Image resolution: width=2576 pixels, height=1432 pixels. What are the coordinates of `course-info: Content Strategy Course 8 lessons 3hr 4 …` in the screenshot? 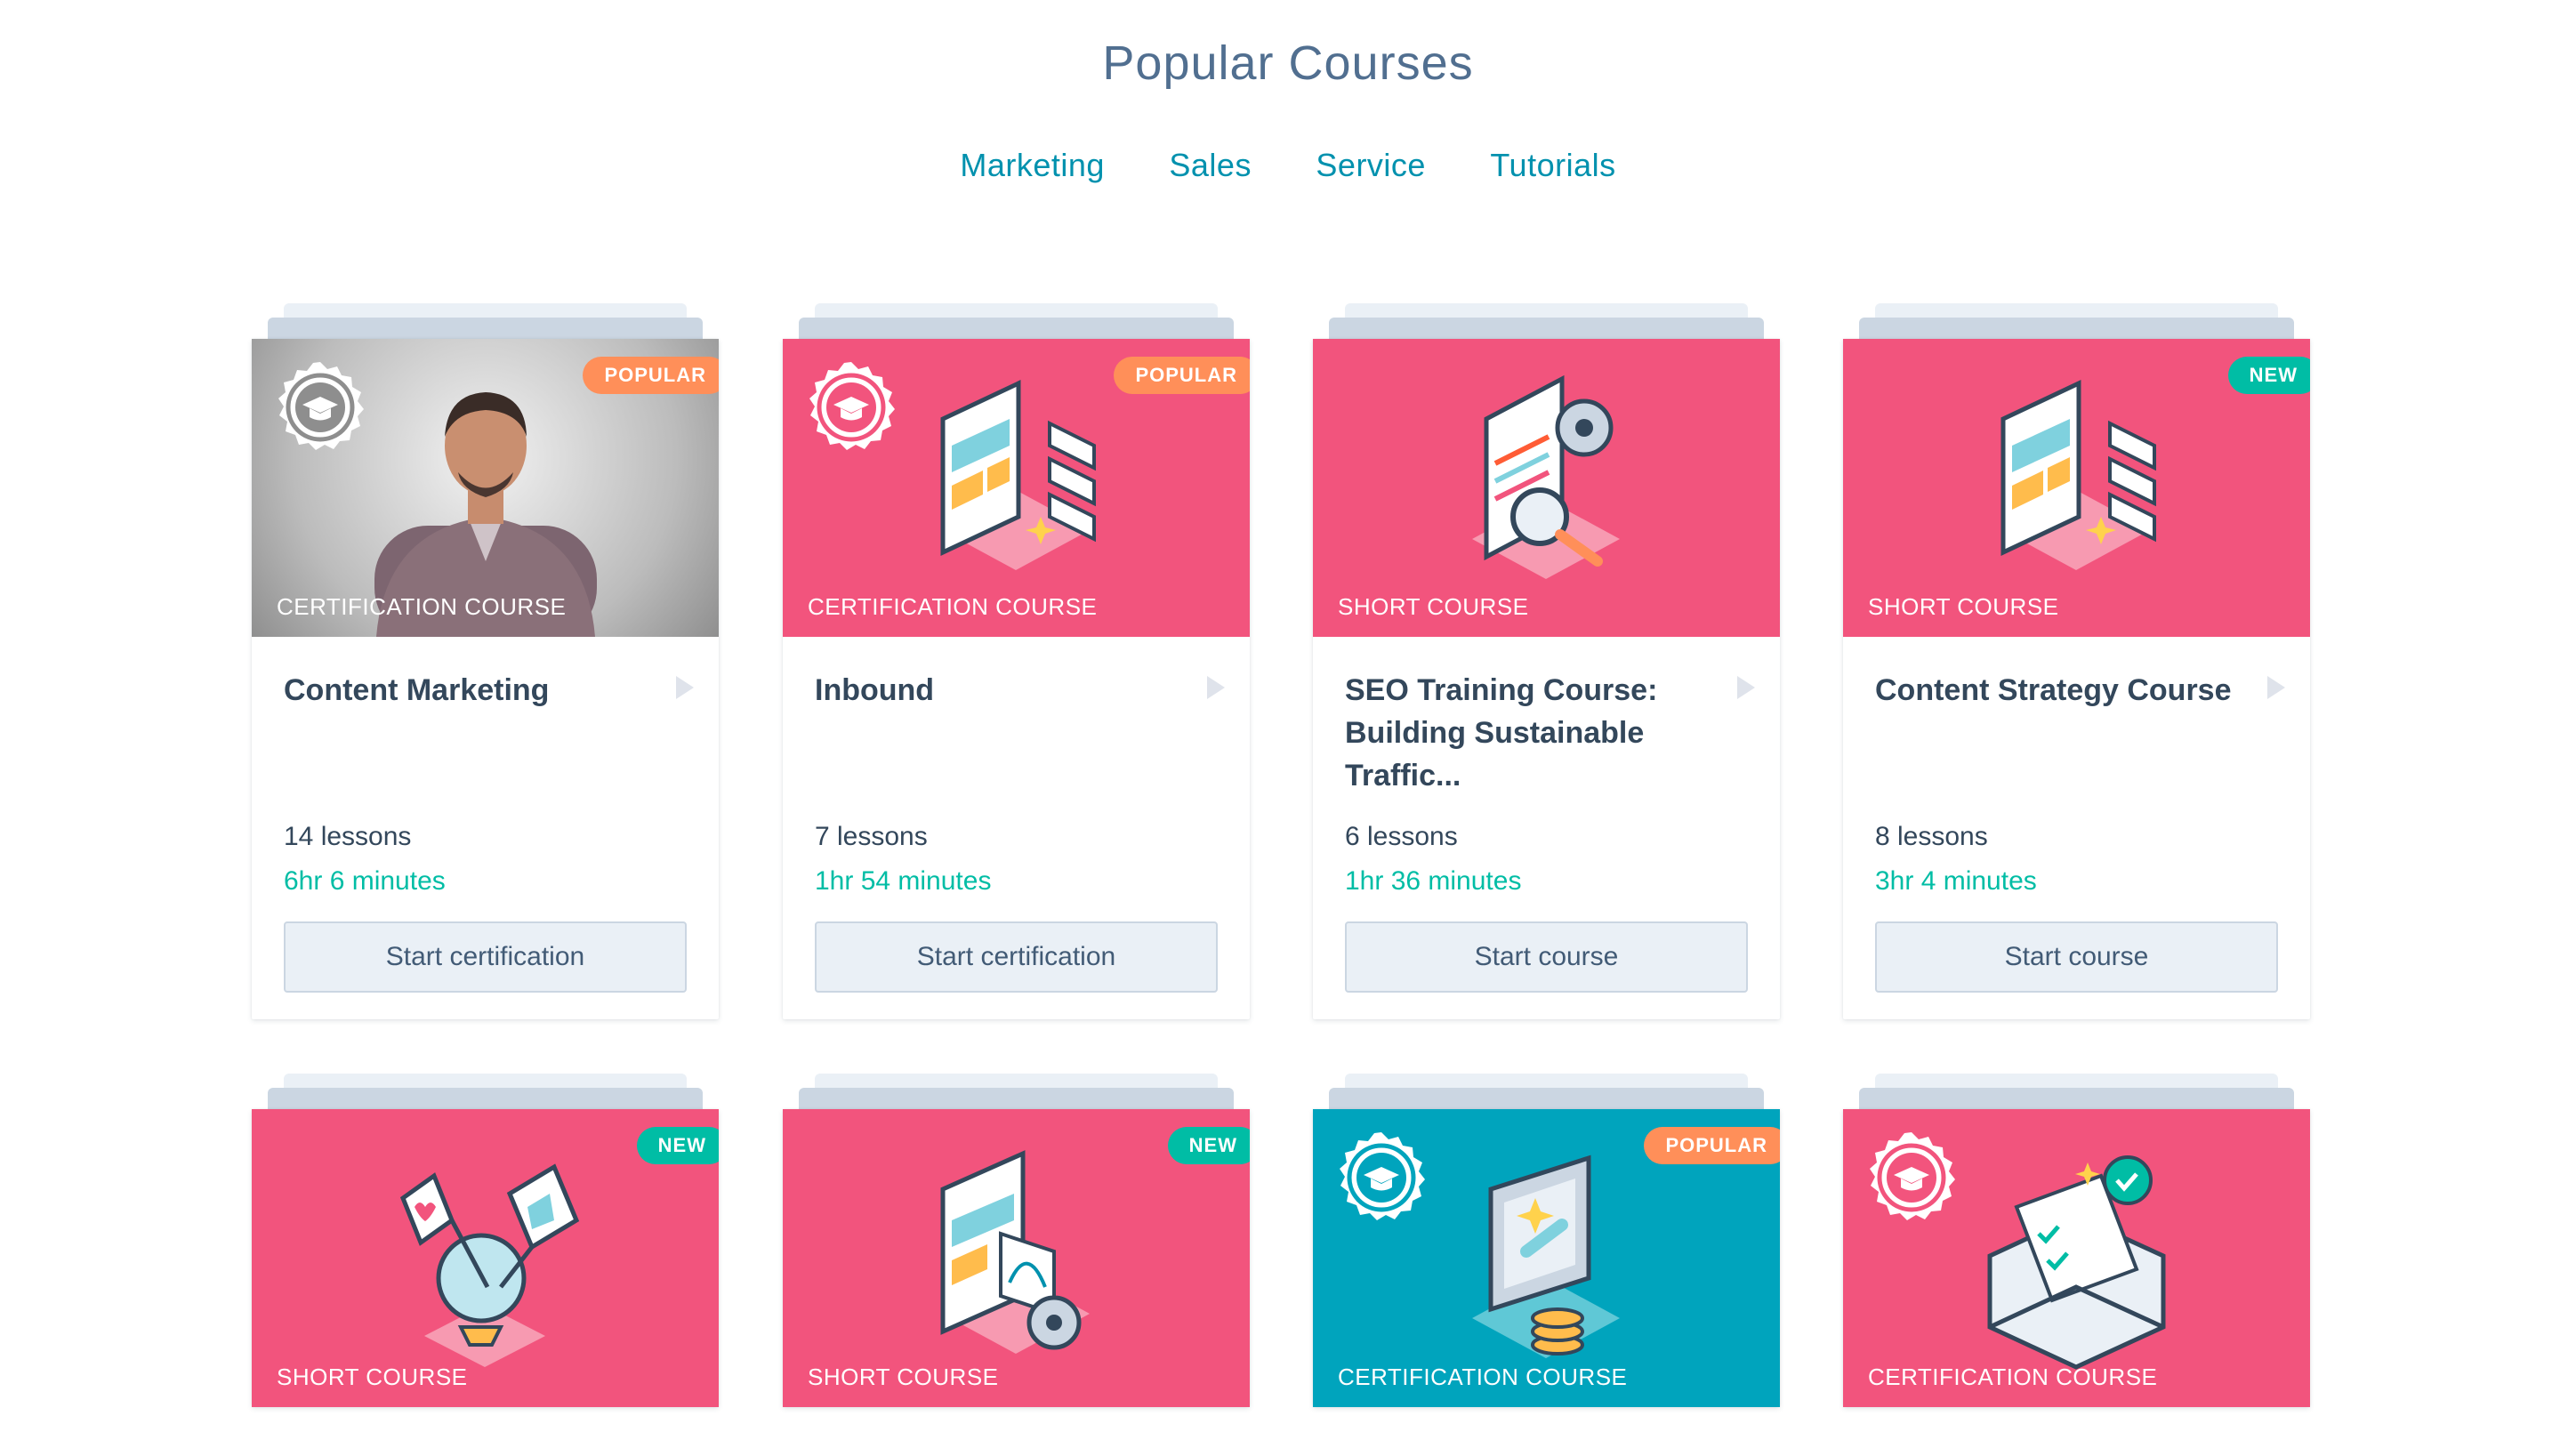 It's located at (2076, 828).